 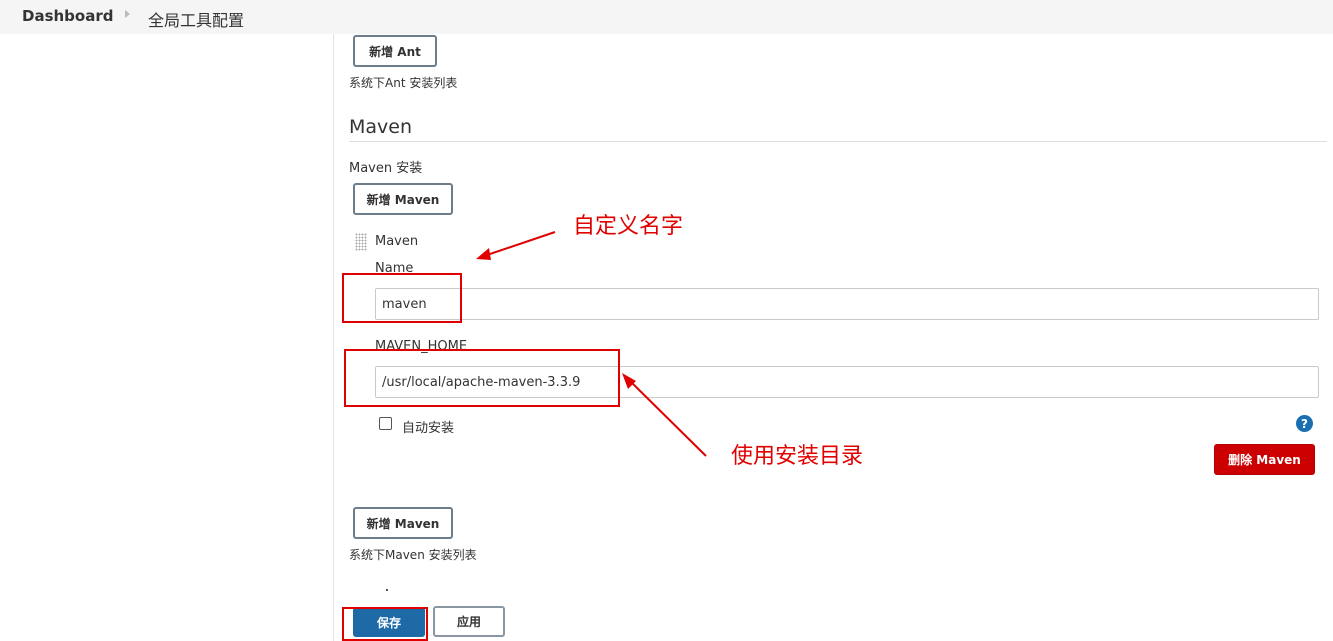 I want to click on arrow-line-home, so click(x=667, y=417).